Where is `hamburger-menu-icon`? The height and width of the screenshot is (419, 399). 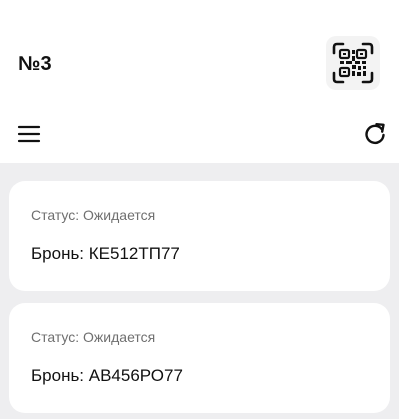 hamburger-menu-icon is located at coordinates (29, 134).